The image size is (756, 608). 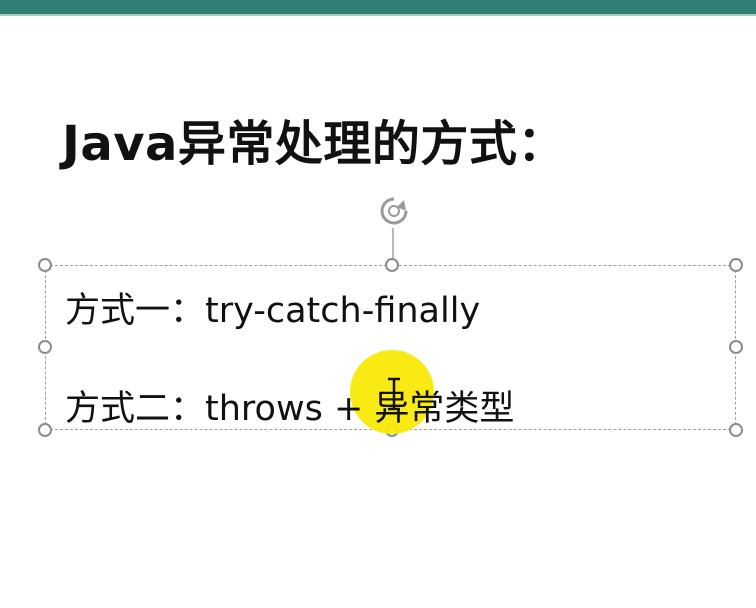 I want to click on method-one-label: 方式一：, so click(x=135, y=311).